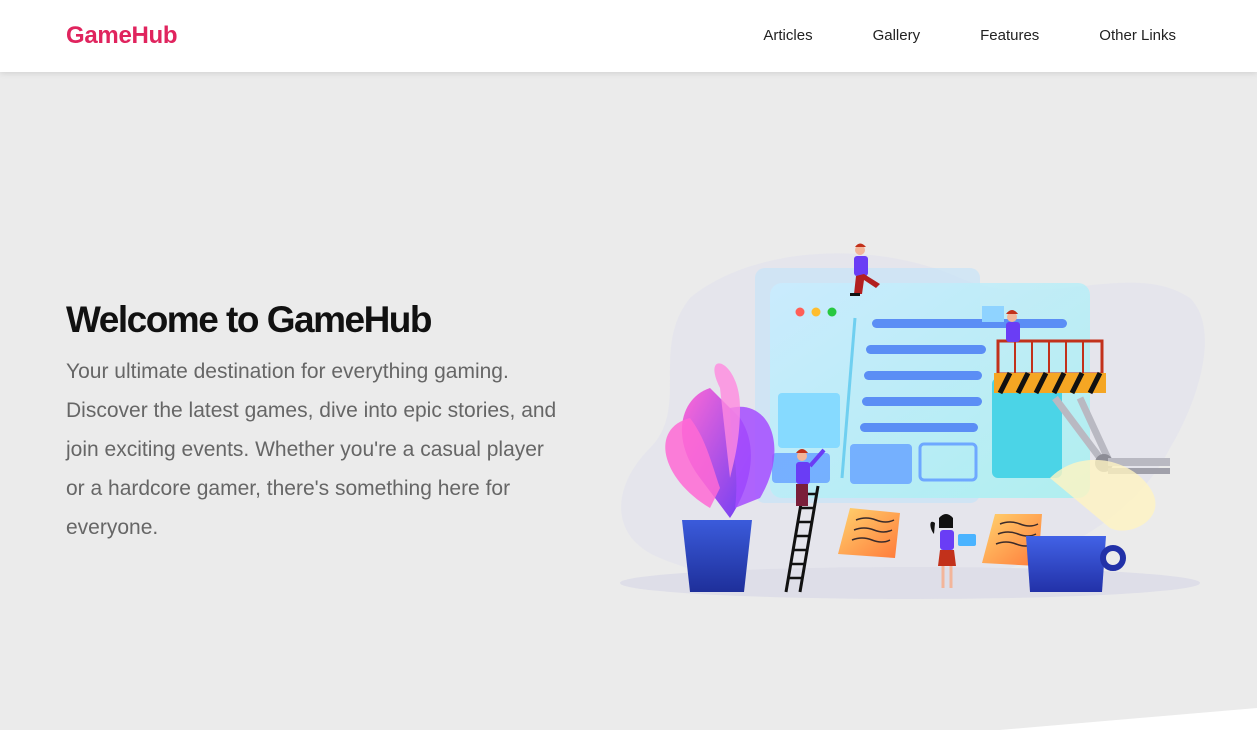 Image resolution: width=1257 pixels, height=730 pixels. What do you see at coordinates (897, 35) in the screenshot?
I see `nav-link-gallery: Gallery` at bounding box center [897, 35].